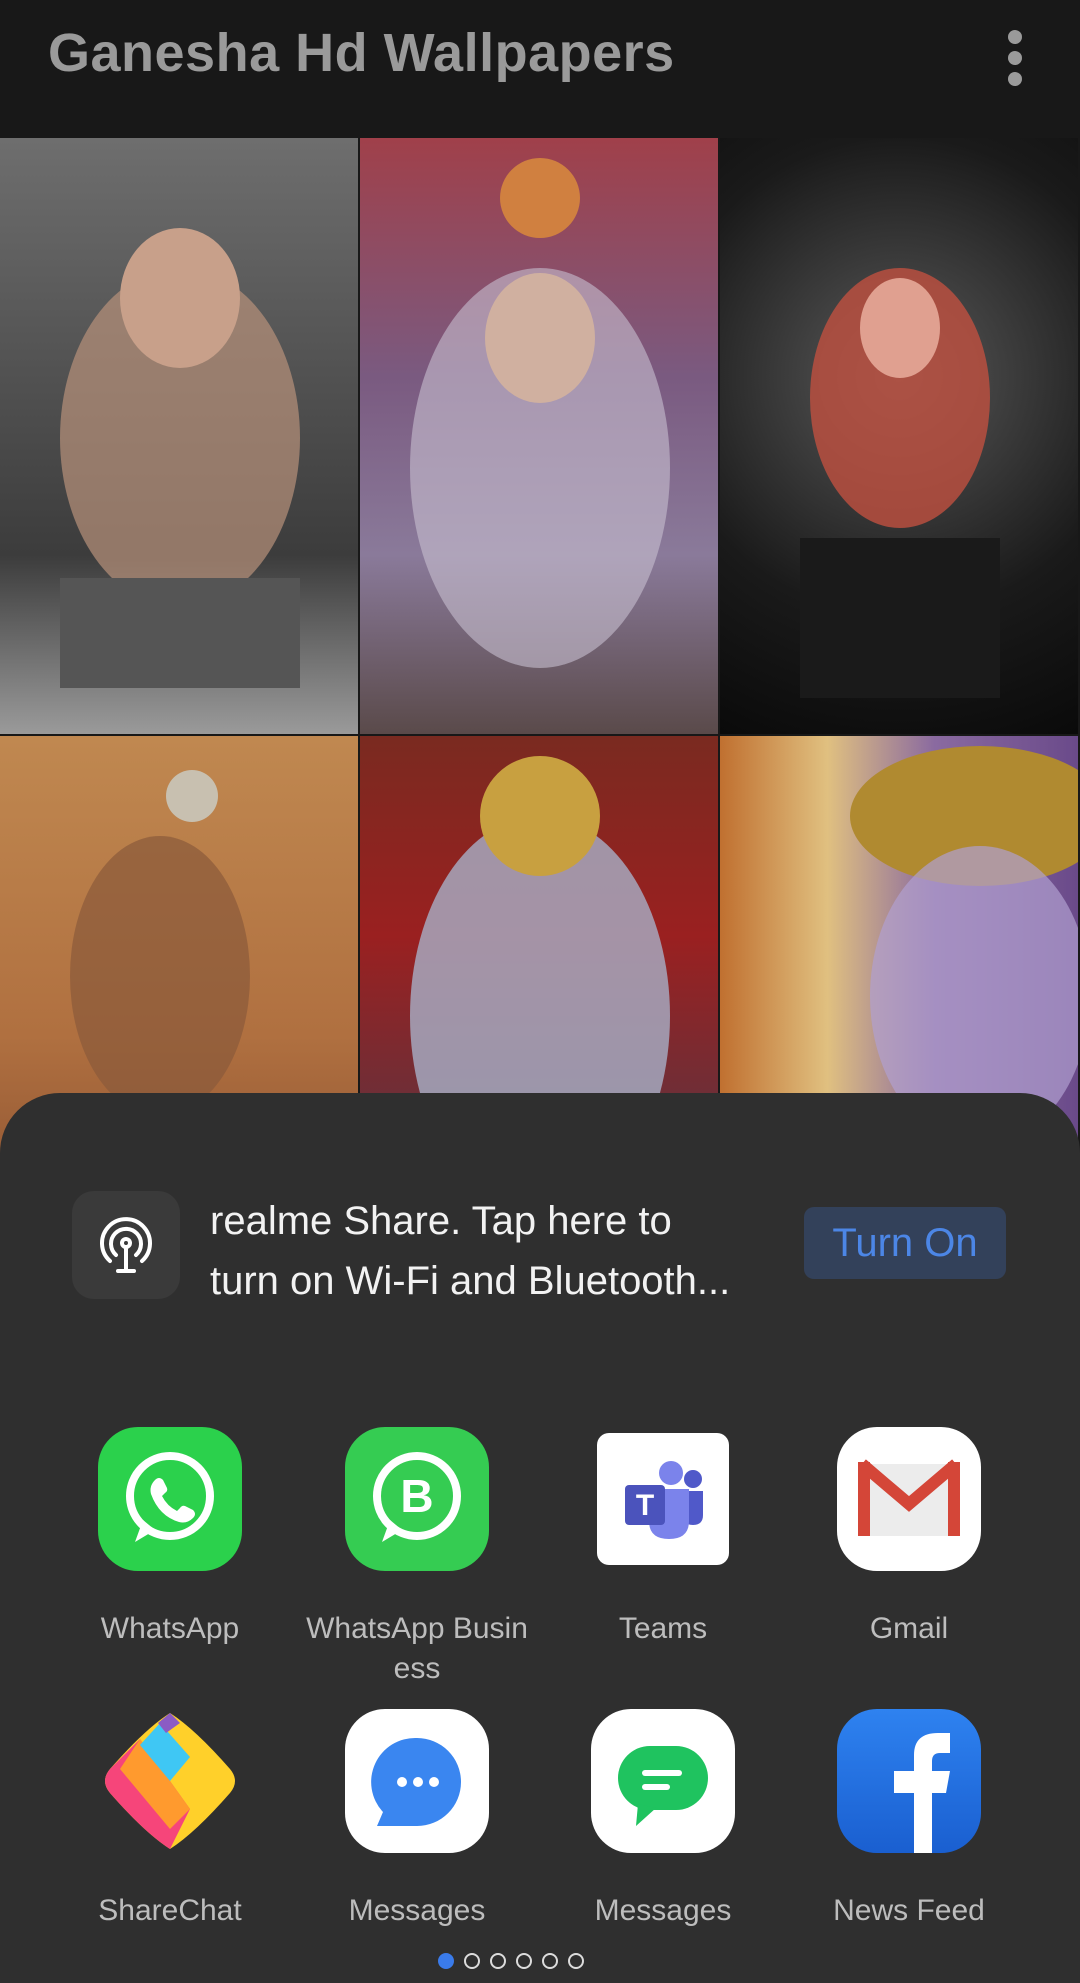 This screenshot has width=1080, height=1983. What do you see at coordinates (909, 1781) in the screenshot?
I see `facebook-icon` at bounding box center [909, 1781].